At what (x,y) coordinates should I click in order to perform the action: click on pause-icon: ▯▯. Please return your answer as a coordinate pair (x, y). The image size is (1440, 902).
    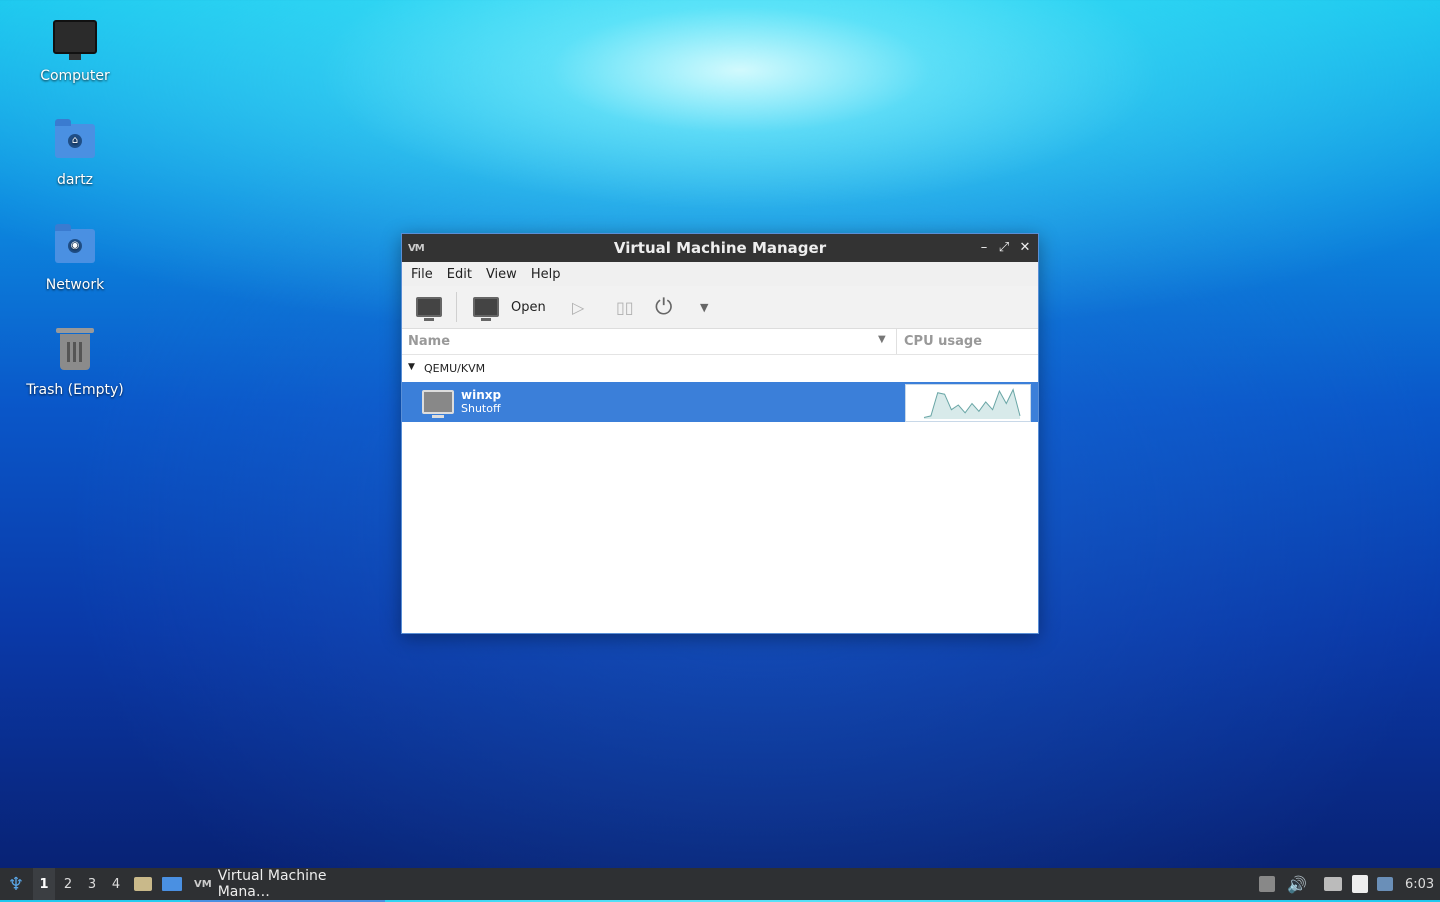
    Looking at the image, I should click on (625, 307).